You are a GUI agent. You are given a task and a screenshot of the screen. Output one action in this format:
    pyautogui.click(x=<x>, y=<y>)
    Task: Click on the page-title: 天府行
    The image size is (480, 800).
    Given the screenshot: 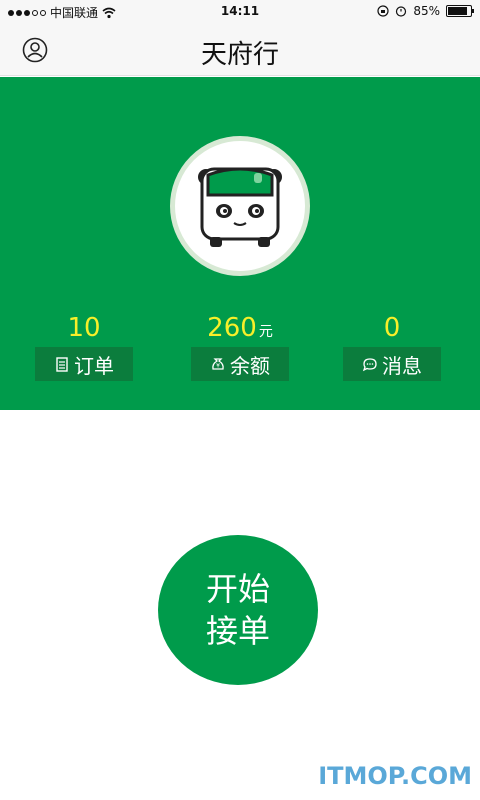 What is the action you would take?
    pyautogui.click(x=239, y=55)
    